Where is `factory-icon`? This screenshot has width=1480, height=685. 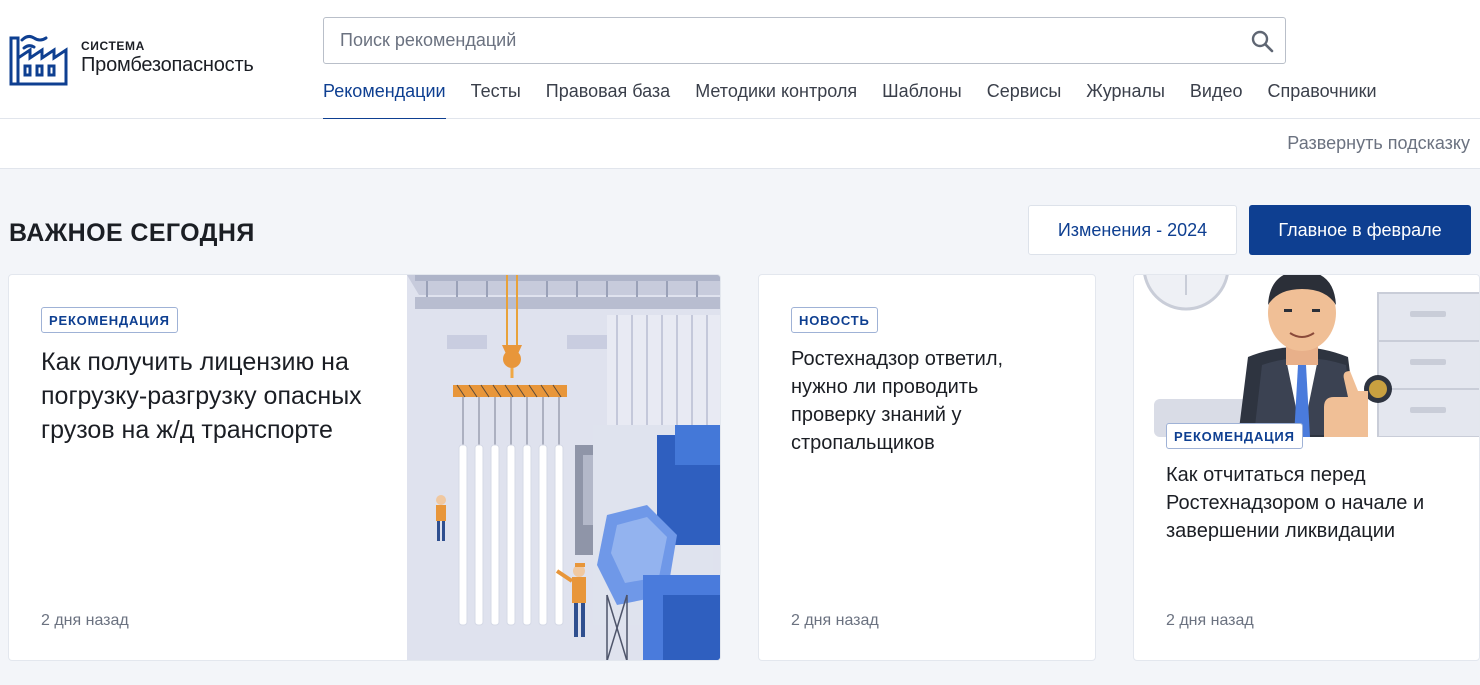 factory-icon is located at coordinates (38, 60).